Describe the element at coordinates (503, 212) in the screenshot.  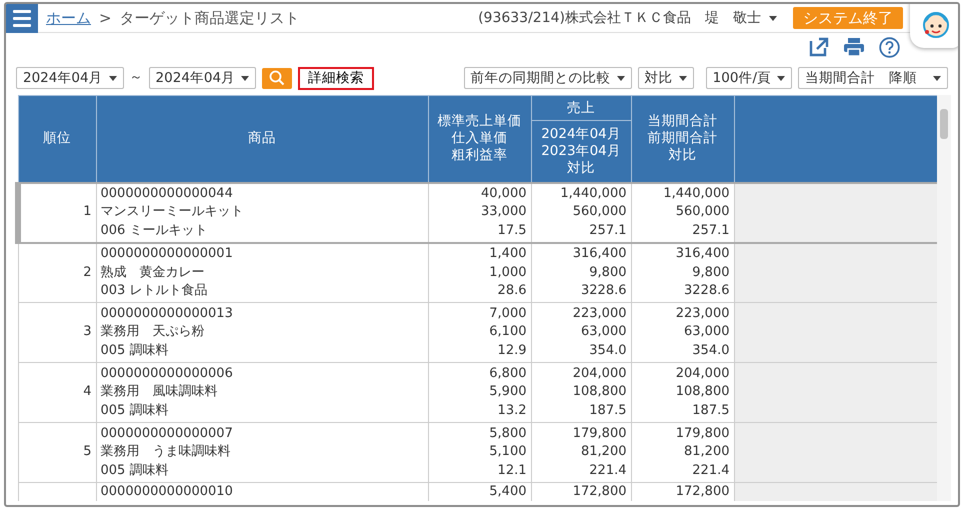
I see `cost-price: 33,000` at that location.